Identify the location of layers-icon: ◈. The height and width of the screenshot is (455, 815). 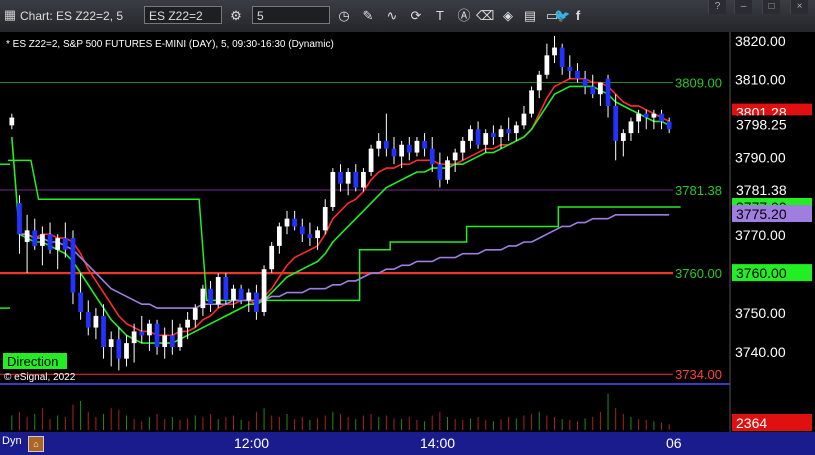
(508, 16).